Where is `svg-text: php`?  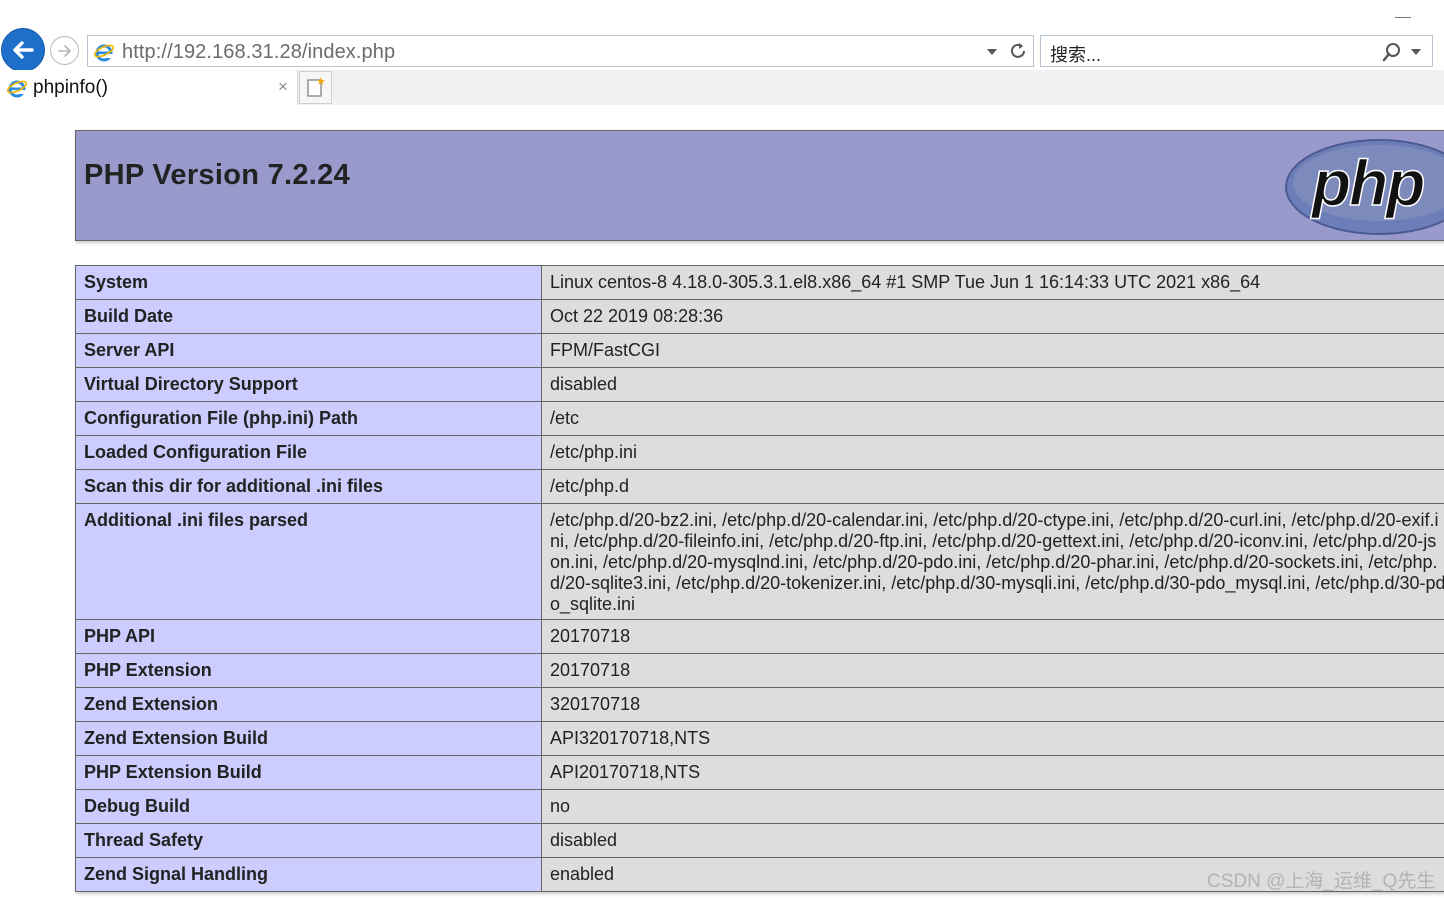 svg-text: php is located at coordinates (1367, 183).